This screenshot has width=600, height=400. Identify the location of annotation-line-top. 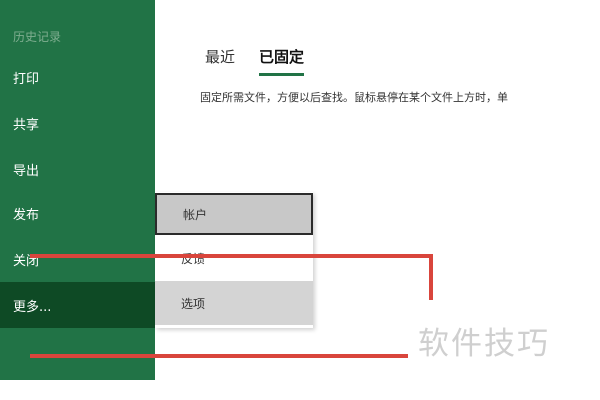
(231, 256).